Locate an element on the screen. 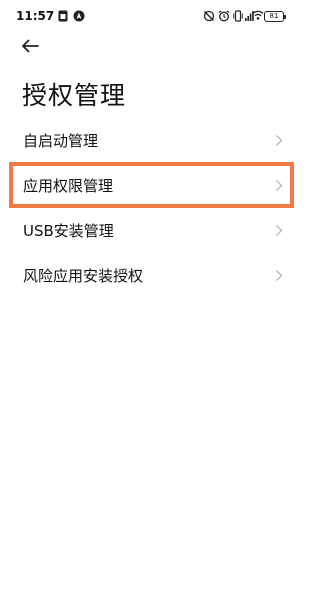  menu-item-label: 风险应用安装授权 is located at coordinates (83, 276).